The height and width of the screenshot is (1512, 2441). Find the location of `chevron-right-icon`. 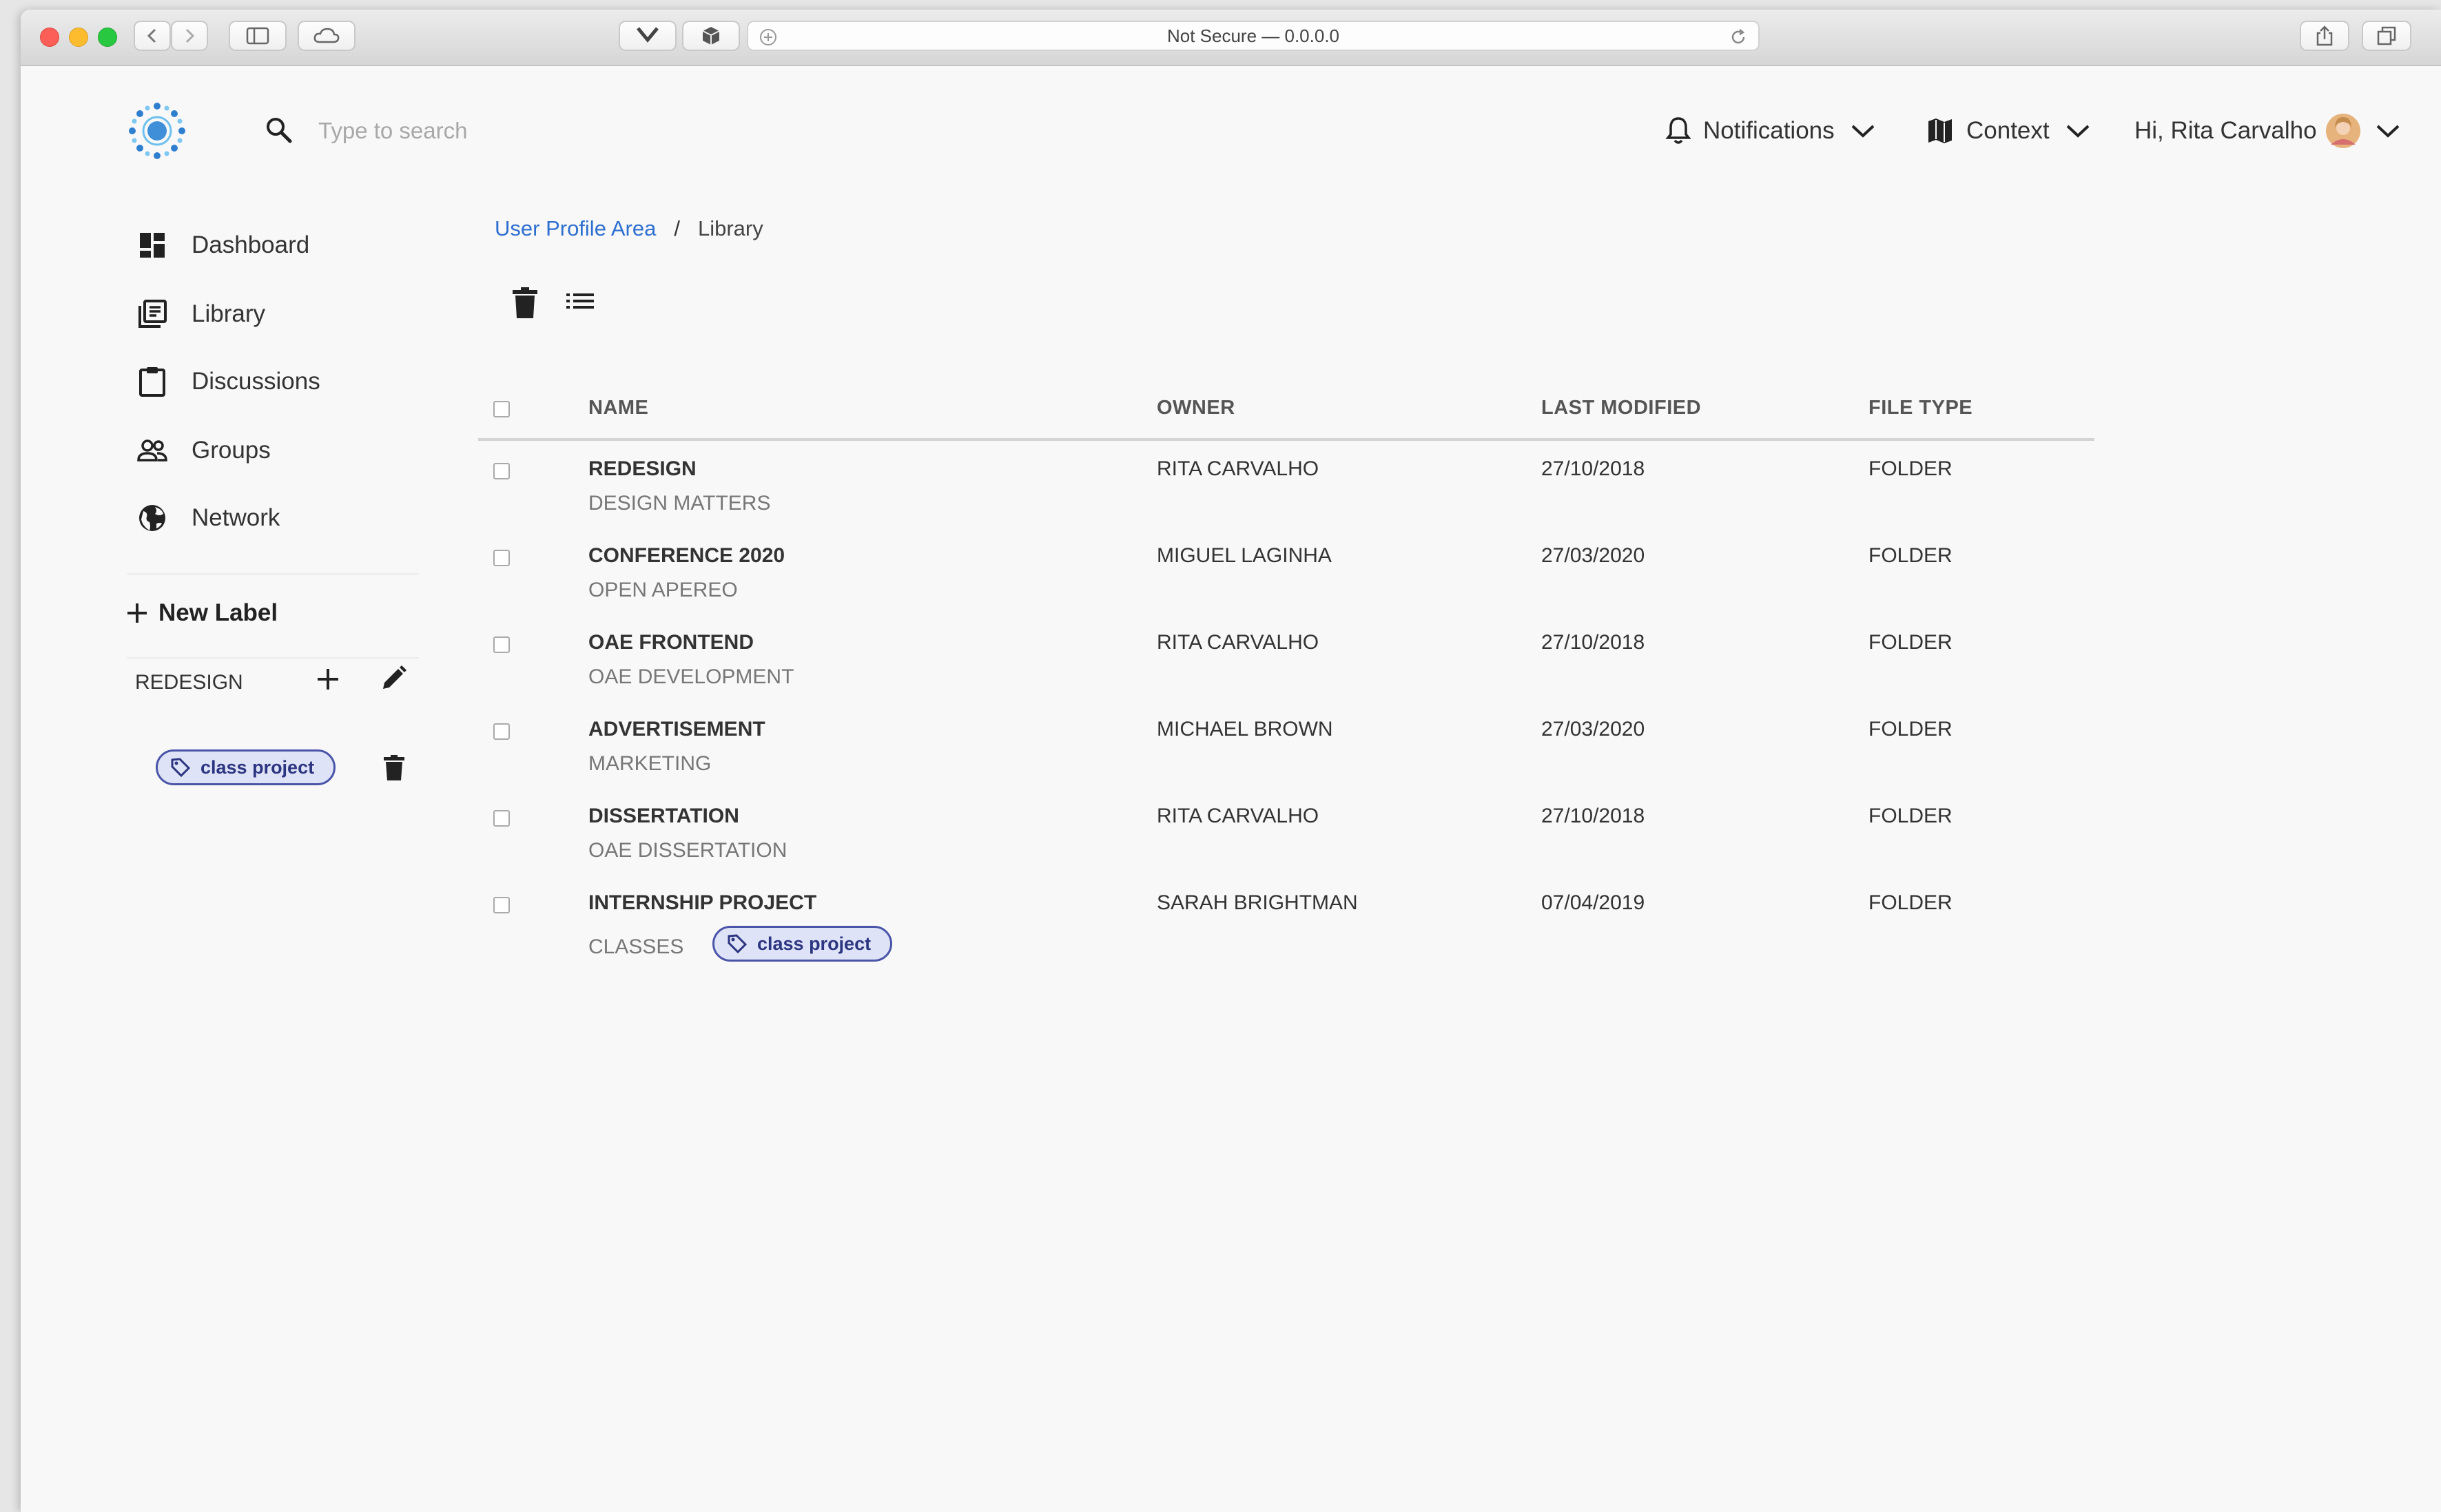

chevron-right-icon is located at coordinates (190, 35).